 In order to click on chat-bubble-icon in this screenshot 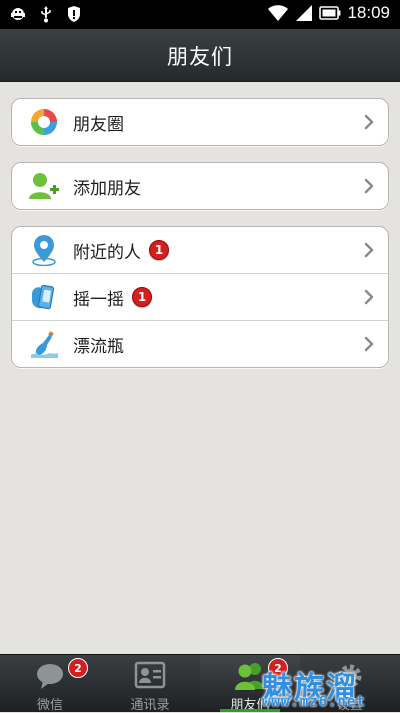, I will do `click(50, 676)`.